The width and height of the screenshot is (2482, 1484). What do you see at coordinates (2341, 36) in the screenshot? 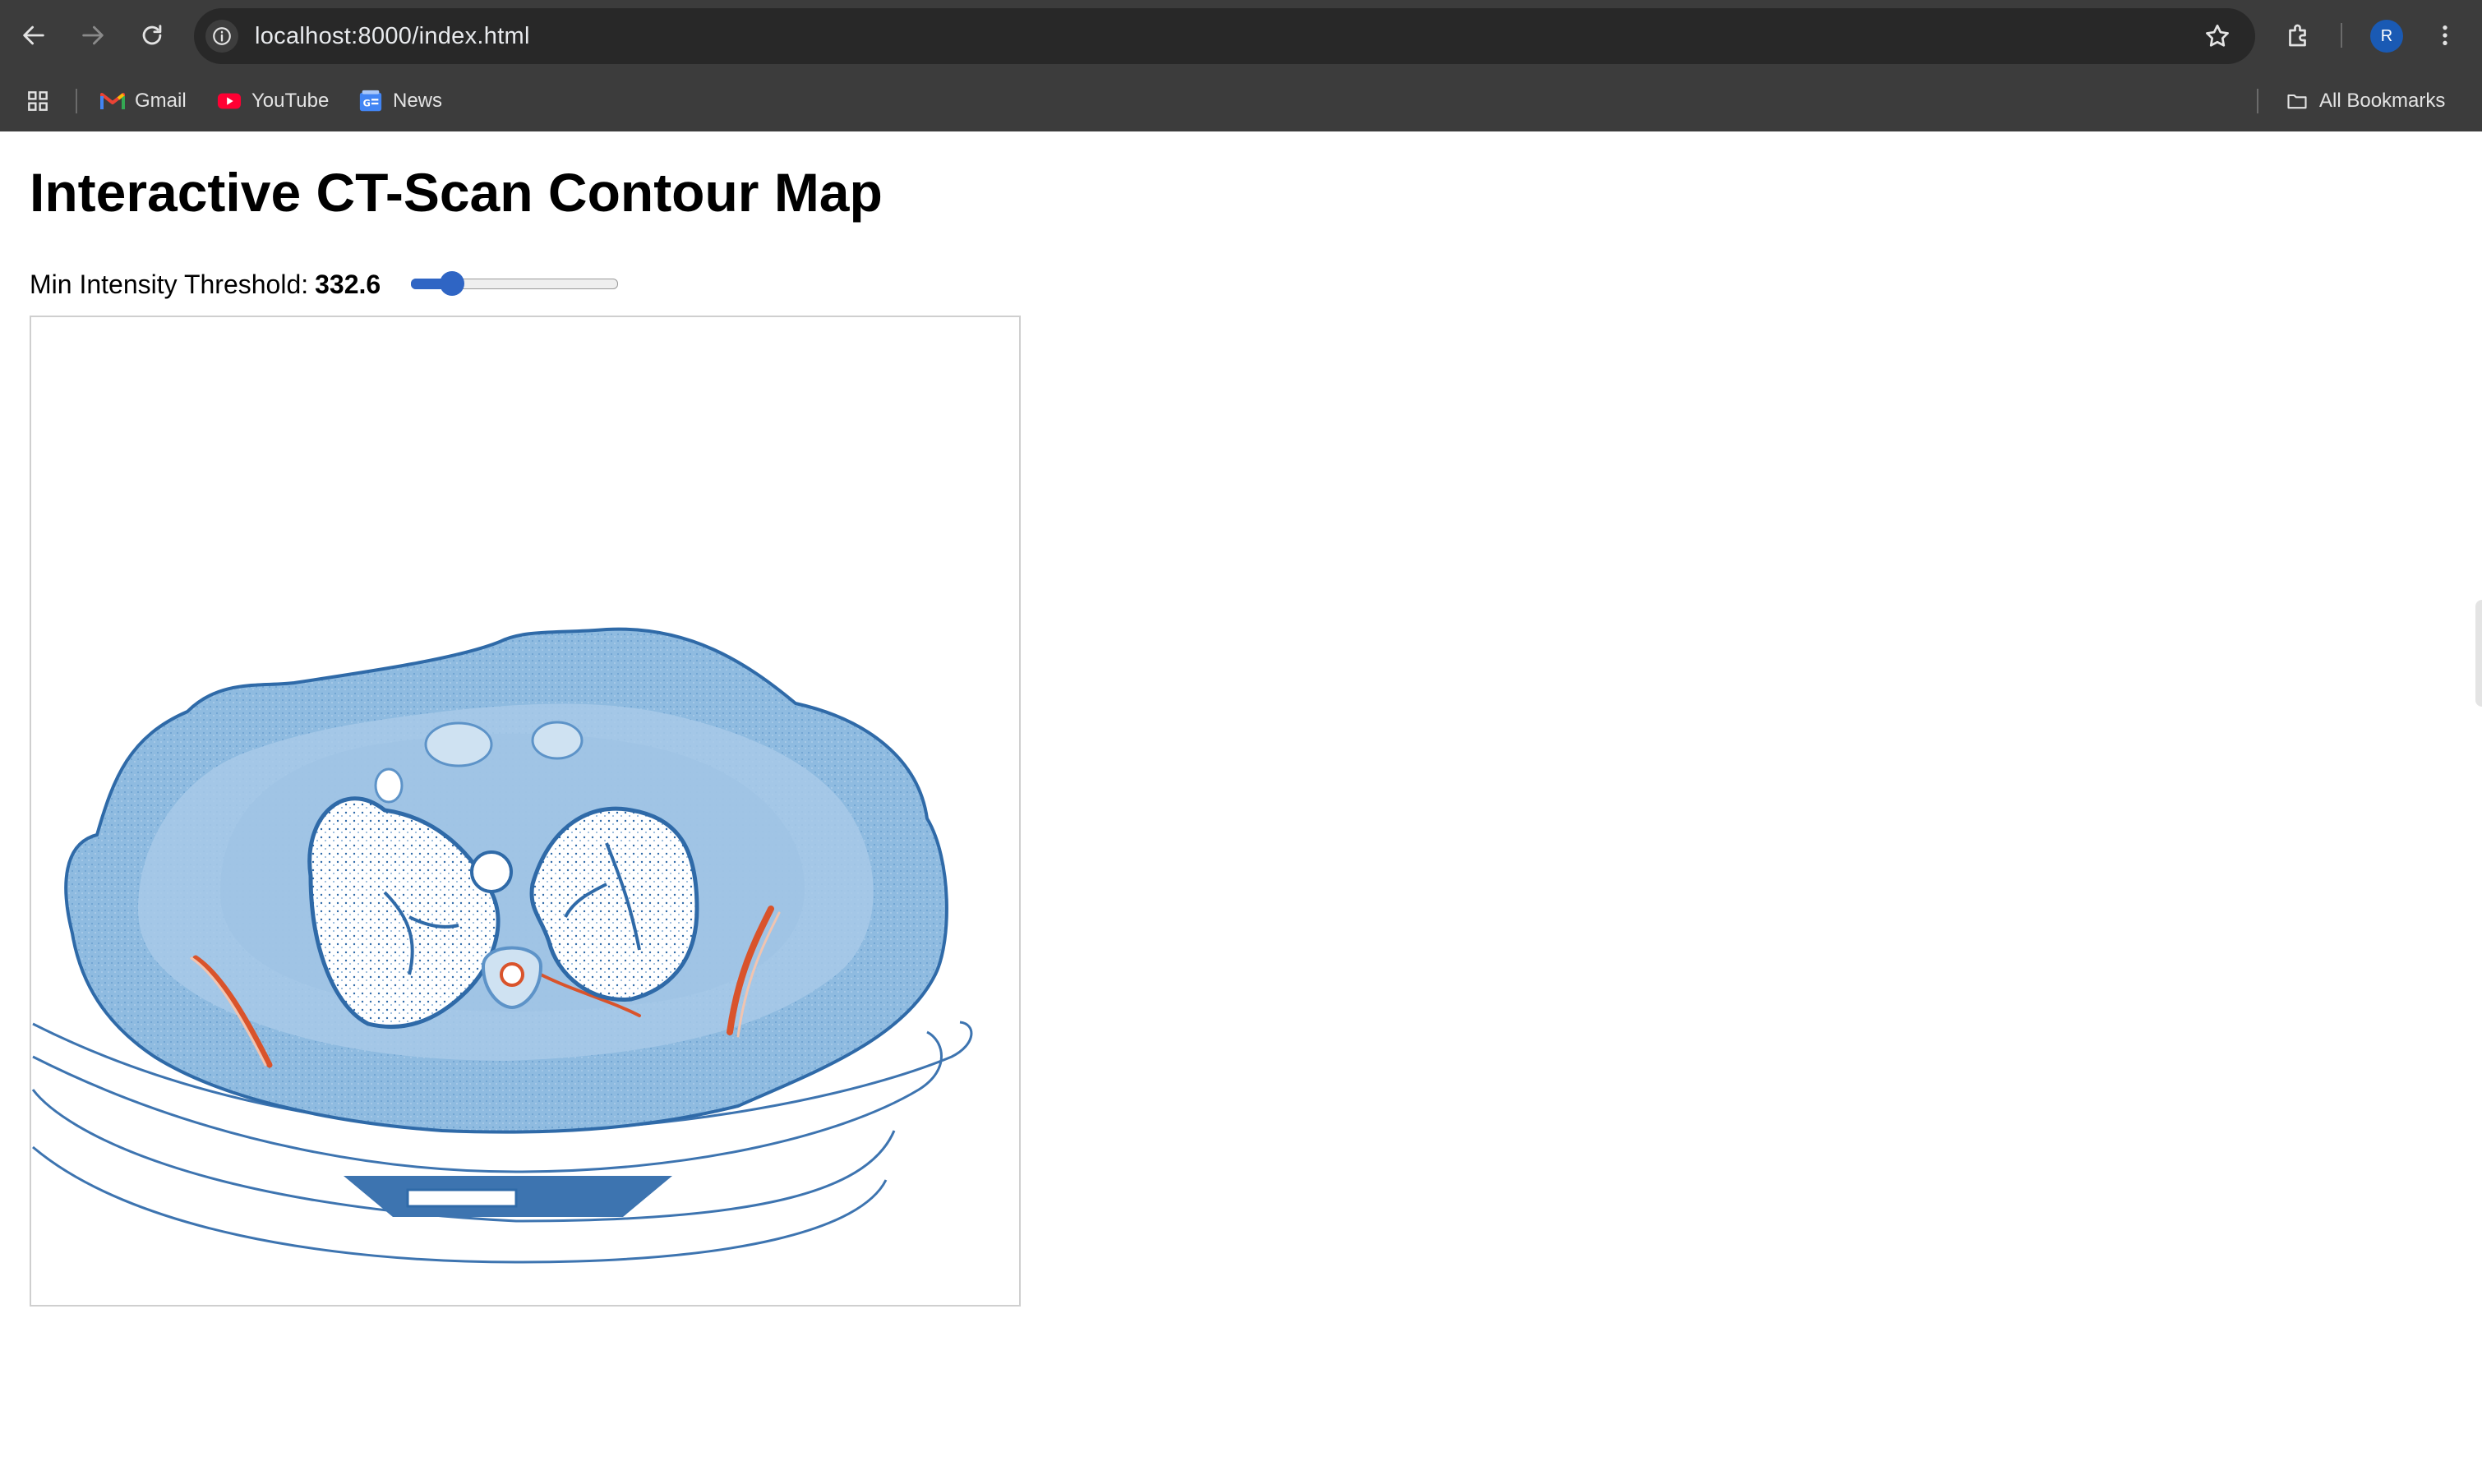
I see `toolbar-divider` at bounding box center [2341, 36].